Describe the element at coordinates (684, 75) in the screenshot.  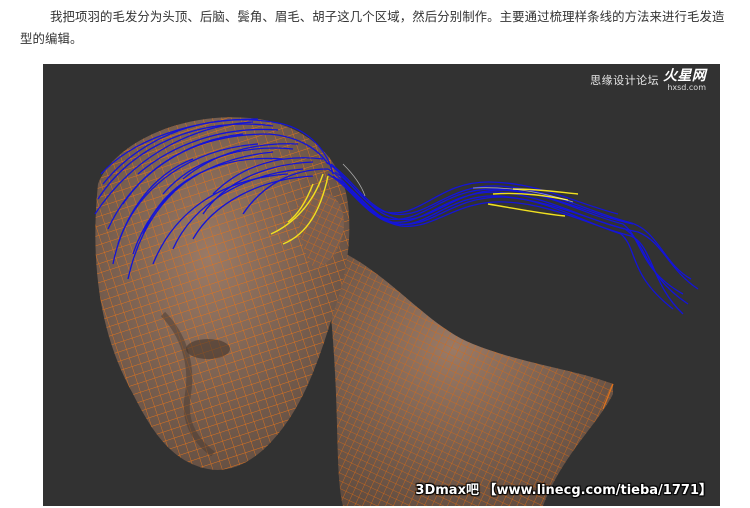
I see `logo-brand: 火星网` at that location.